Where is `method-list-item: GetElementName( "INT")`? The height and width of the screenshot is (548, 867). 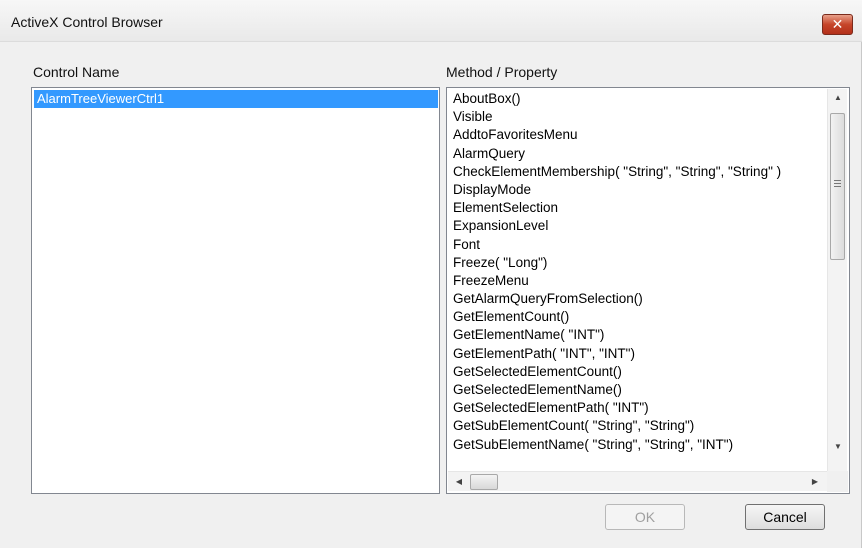
method-list-item: GetElementName( "INT") is located at coordinates (637, 335).